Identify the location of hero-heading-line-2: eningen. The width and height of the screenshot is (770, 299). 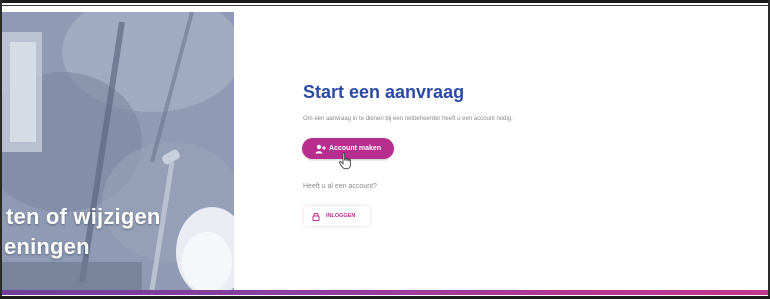
(47, 246).